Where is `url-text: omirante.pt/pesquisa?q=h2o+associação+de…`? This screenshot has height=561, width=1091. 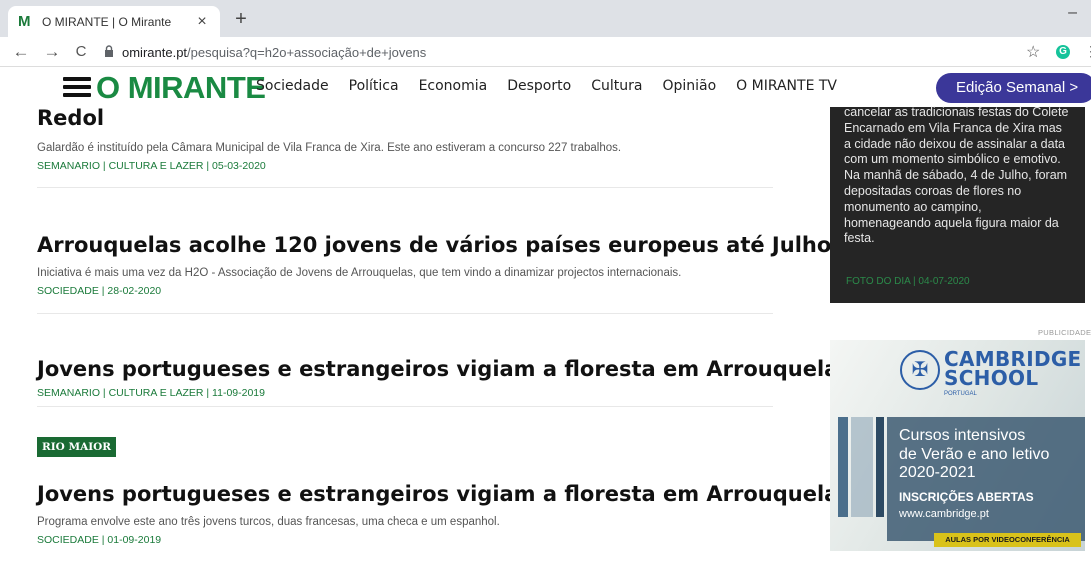
url-text: omirante.pt/pesquisa?q=h2o+associação+de… is located at coordinates (274, 52).